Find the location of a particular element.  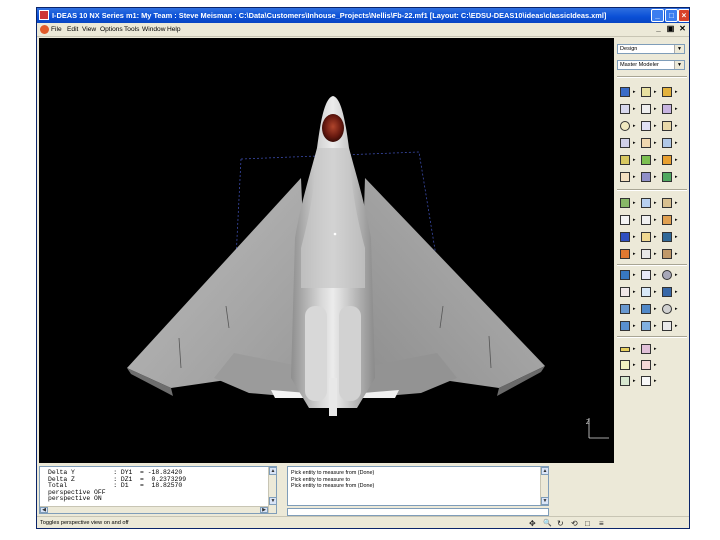

minimize-button: _ is located at coordinates (657, 15).